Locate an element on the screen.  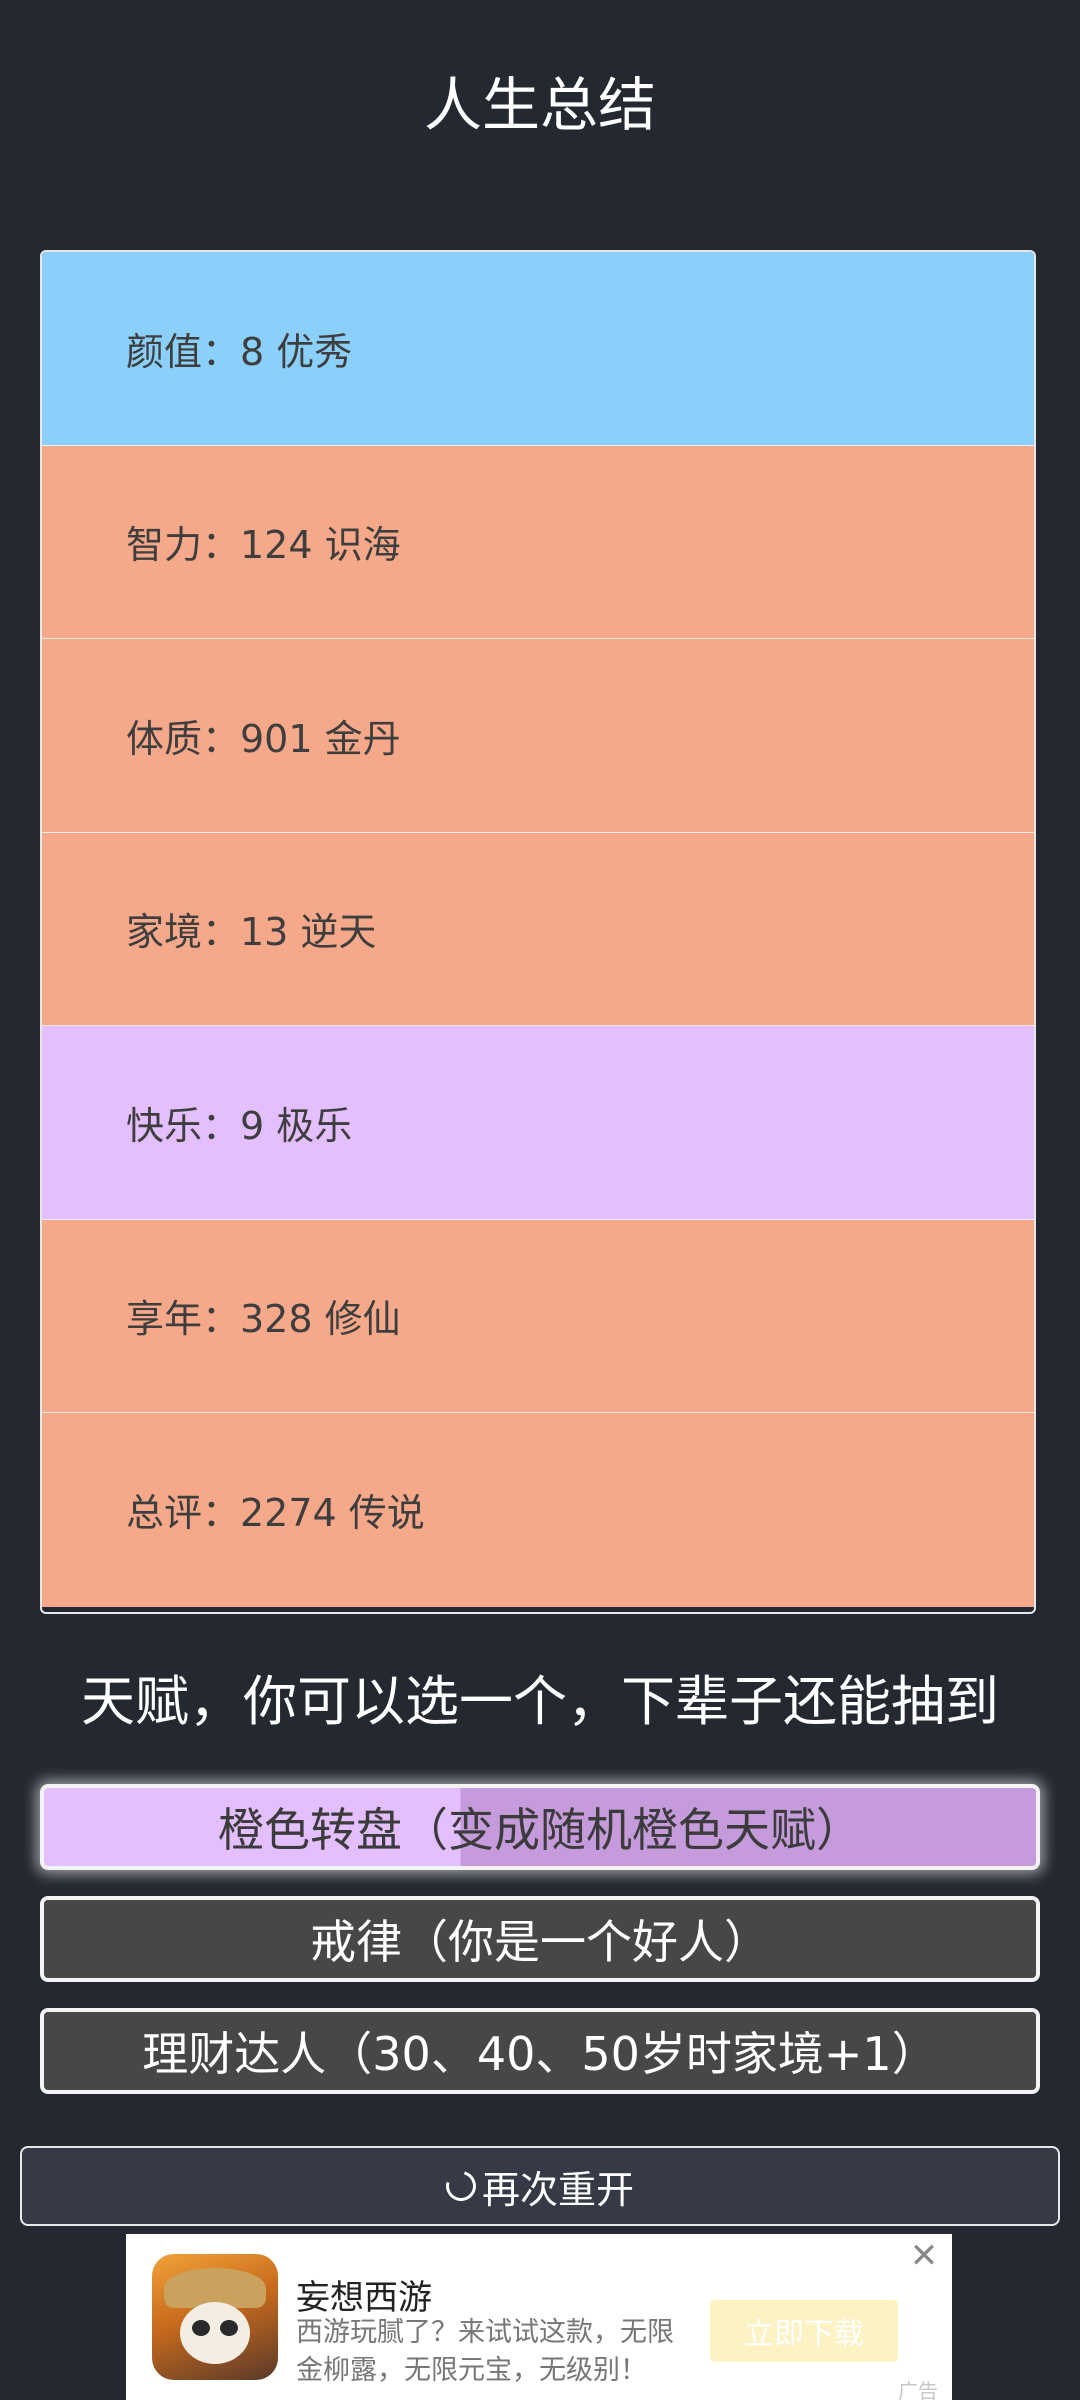
talent-option-finance: 理财达人（30、40、50岁时家境+1） is located at coordinates (540, 2051).